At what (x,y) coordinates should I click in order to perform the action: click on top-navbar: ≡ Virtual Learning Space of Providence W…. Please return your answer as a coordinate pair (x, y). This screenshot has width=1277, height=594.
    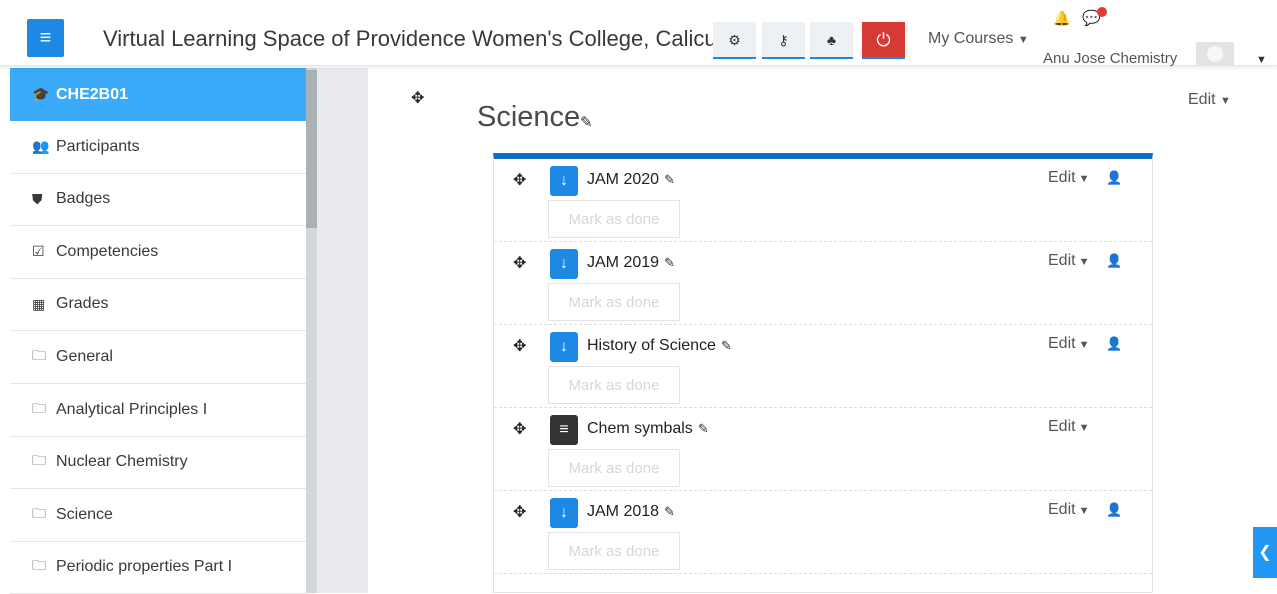
    Looking at the image, I should click on (638, 33).